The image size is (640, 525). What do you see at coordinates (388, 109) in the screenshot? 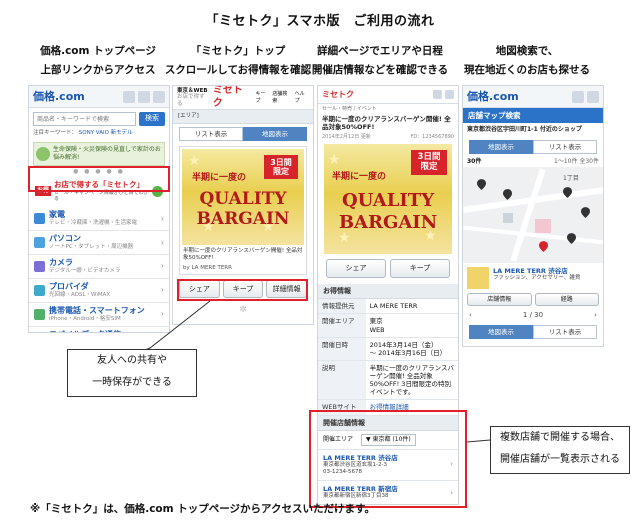
I see `breadcrumb: セール・特売 / イベント` at bounding box center [388, 109].